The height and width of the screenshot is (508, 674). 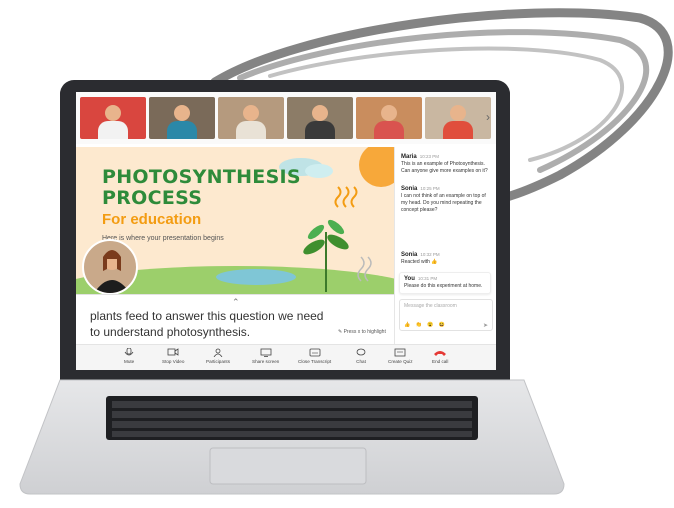 I want to click on stop-video-button: Stop Video, so click(x=173, y=356).